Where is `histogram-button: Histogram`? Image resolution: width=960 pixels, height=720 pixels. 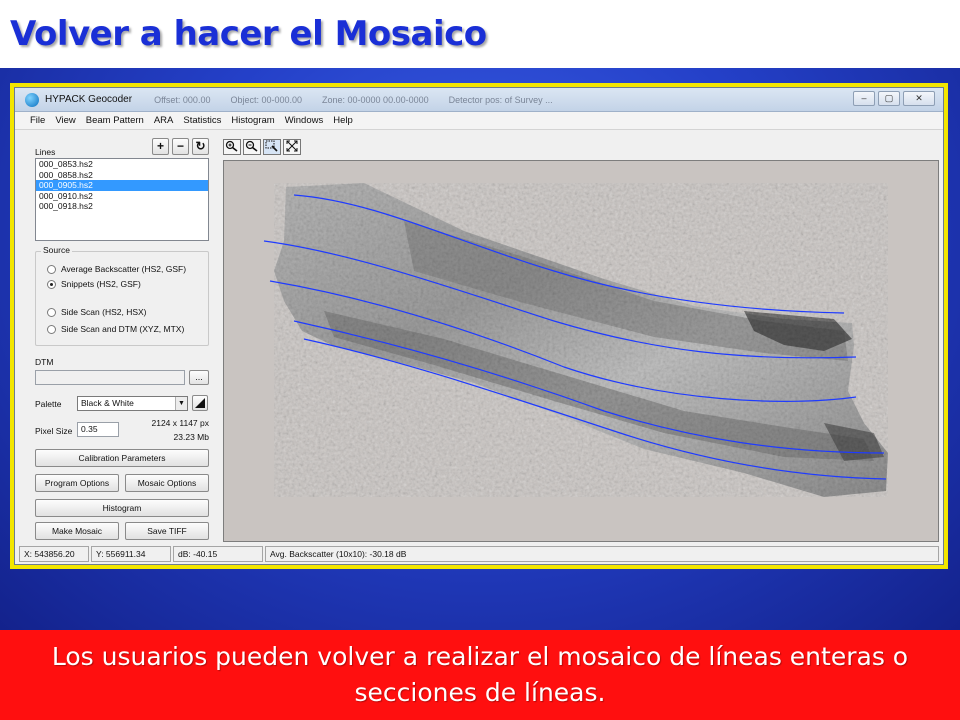
histogram-button: Histogram is located at coordinates (122, 508).